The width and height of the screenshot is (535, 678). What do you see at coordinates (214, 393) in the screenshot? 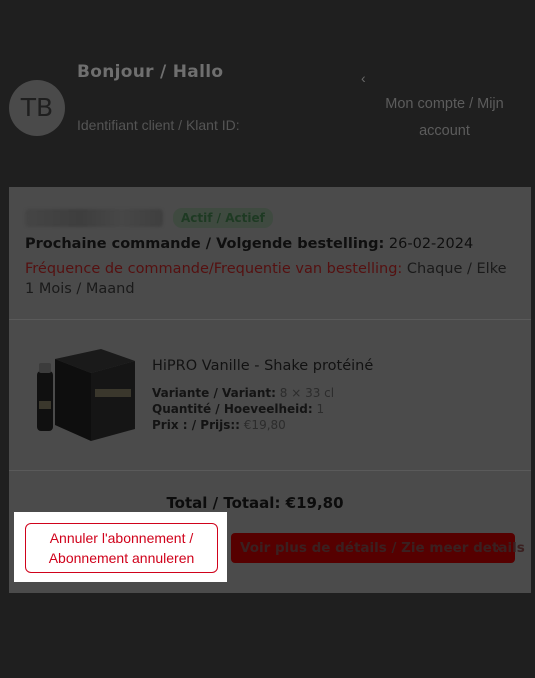
I see `variant-label: Variante / Variant:` at bounding box center [214, 393].